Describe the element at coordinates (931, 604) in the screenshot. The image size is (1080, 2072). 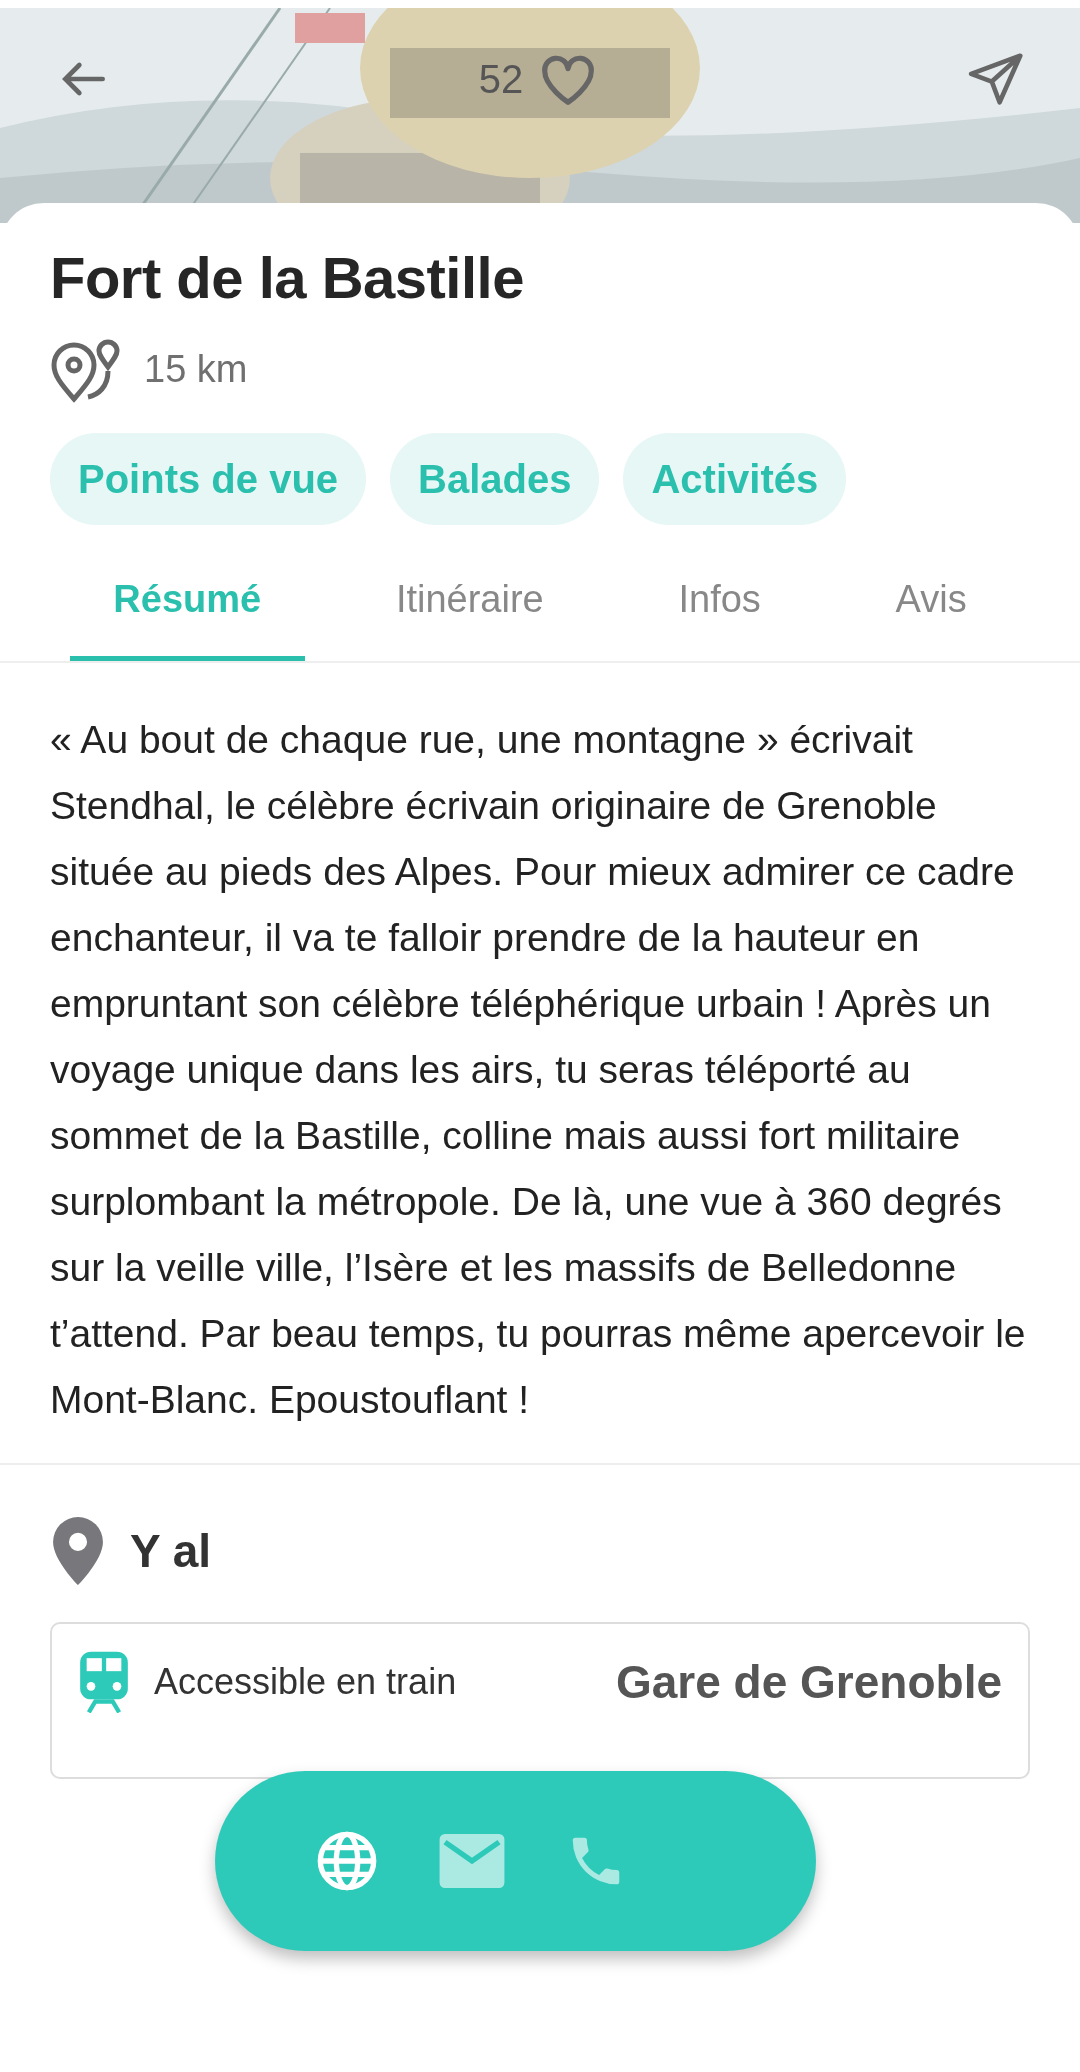
I see `tab: Avis` at that location.